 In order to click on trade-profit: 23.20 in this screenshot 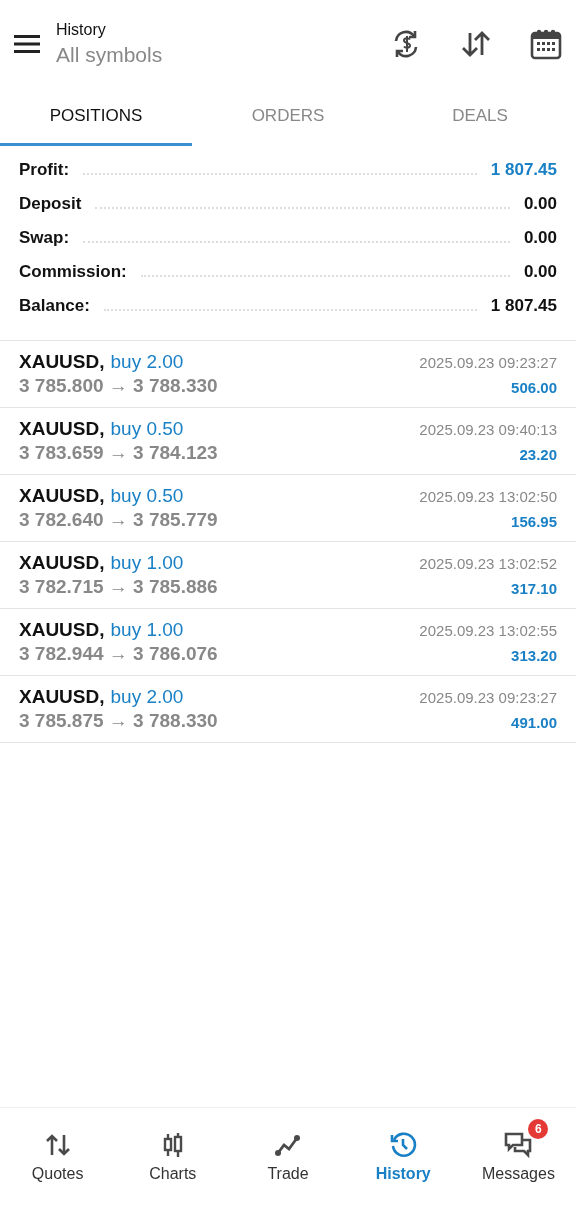, I will do `click(538, 454)`.